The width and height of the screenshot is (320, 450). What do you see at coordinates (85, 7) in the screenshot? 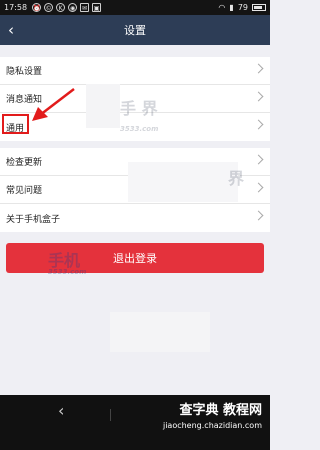
I see `mail-icon: ✉` at bounding box center [85, 7].